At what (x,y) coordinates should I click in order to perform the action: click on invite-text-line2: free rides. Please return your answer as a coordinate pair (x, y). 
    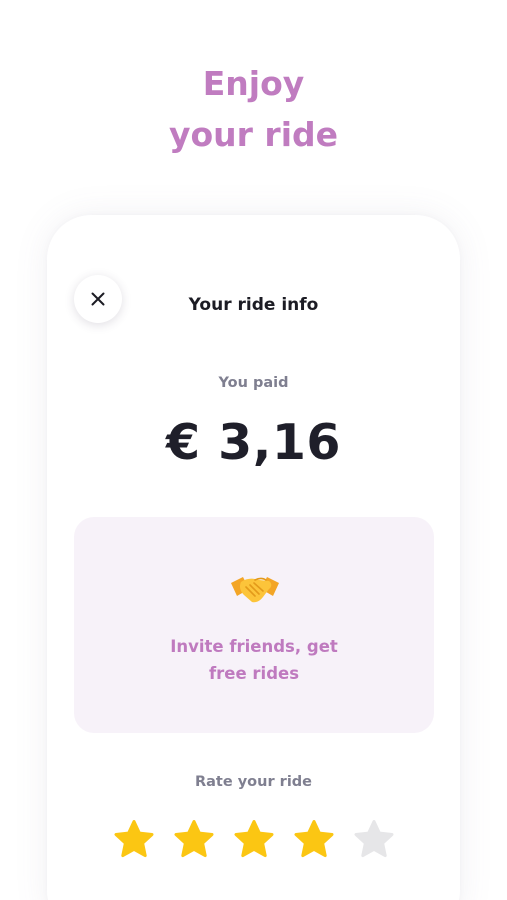
    Looking at the image, I should click on (254, 673).